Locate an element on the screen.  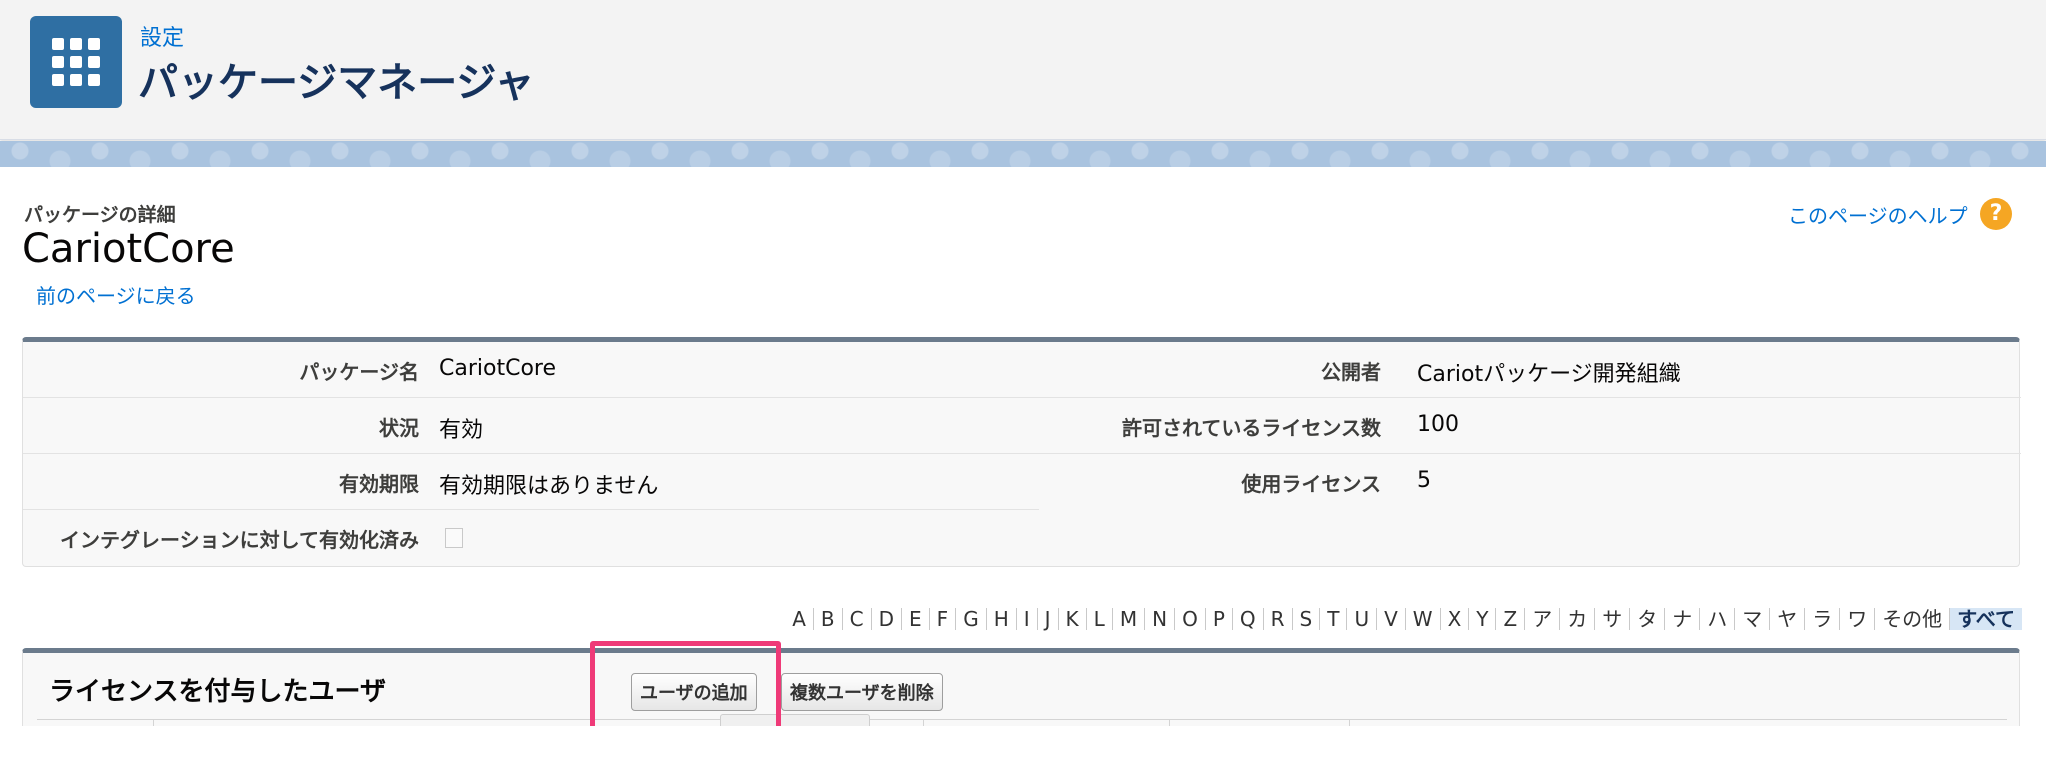
help-link: このページのヘルプ is located at coordinates (1878, 214).